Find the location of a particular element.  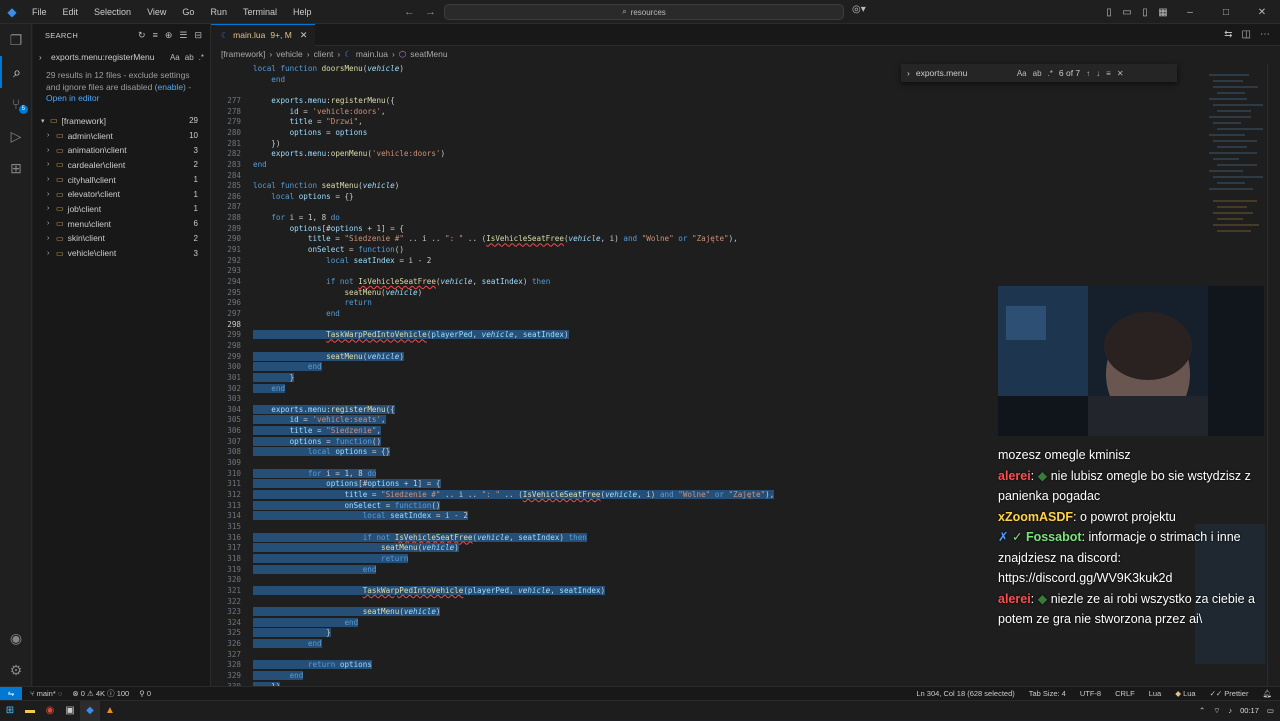

find-in-selection-icon: ≡ is located at coordinates (1108, 73).